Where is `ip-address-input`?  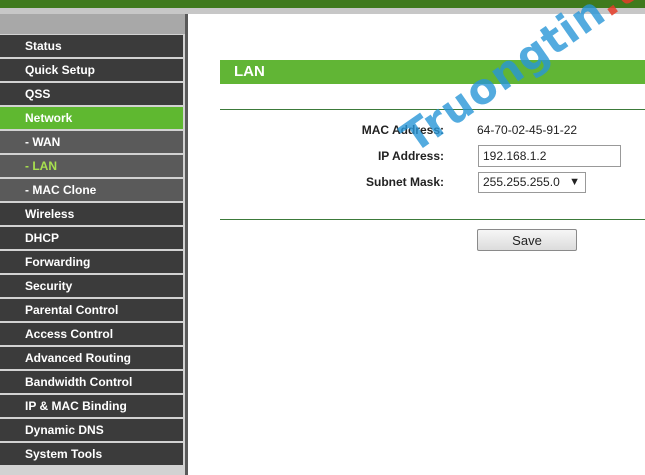 ip-address-input is located at coordinates (549, 156).